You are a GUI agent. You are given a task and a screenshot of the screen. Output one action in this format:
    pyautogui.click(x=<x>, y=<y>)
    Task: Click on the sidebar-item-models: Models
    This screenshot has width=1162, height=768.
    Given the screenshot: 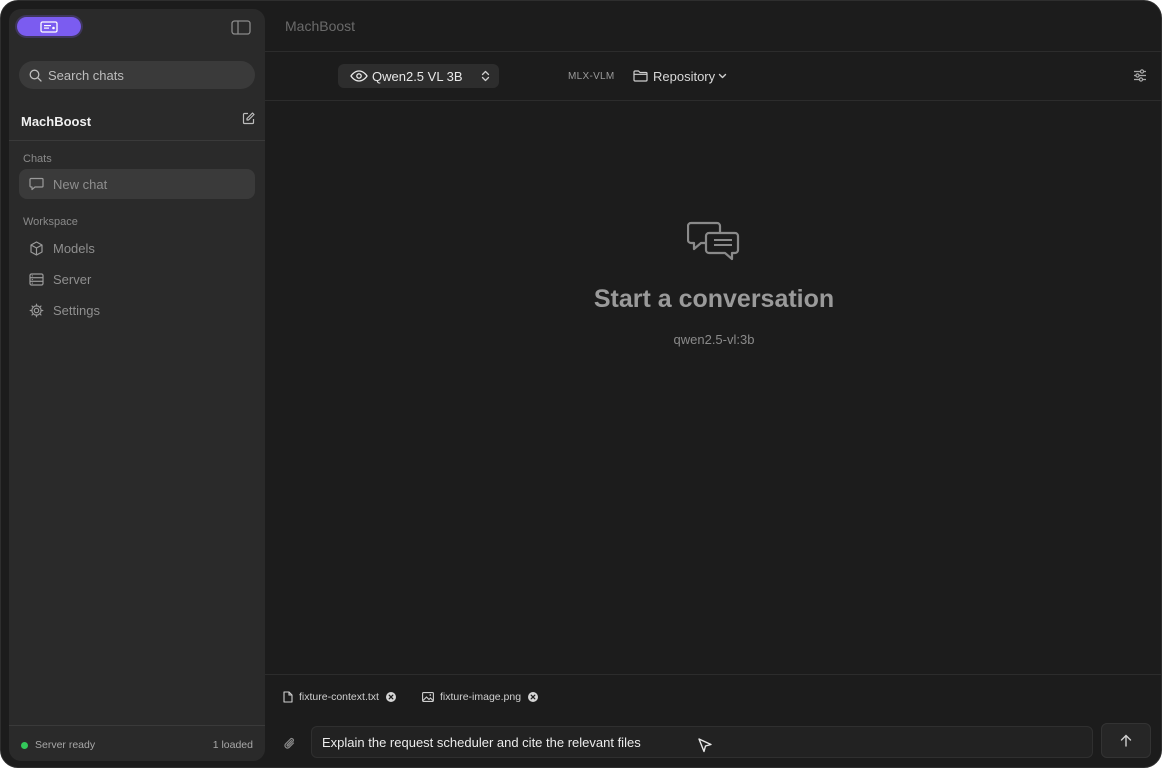 What is the action you would take?
    pyautogui.click(x=137, y=248)
    